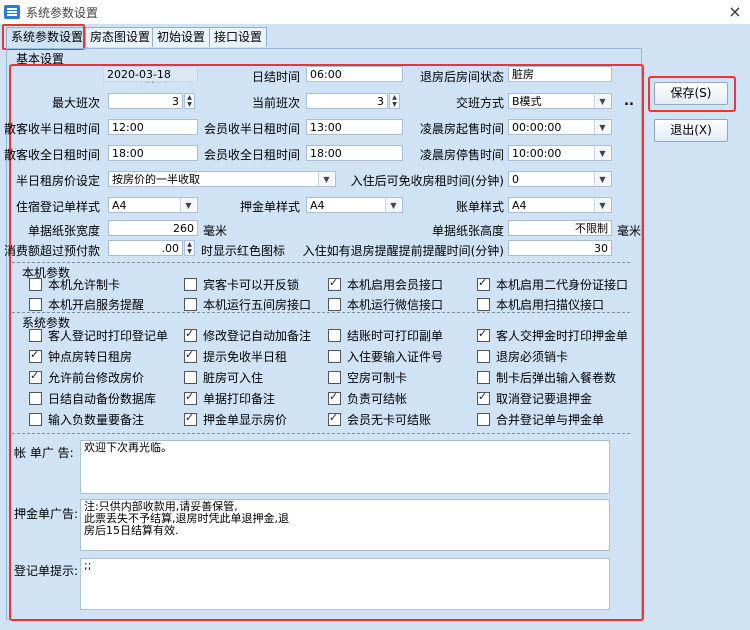  What do you see at coordinates (181, 37) in the screenshot?
I see `tab-initial-settings: 初始设置` at bounding box center [181, 37].